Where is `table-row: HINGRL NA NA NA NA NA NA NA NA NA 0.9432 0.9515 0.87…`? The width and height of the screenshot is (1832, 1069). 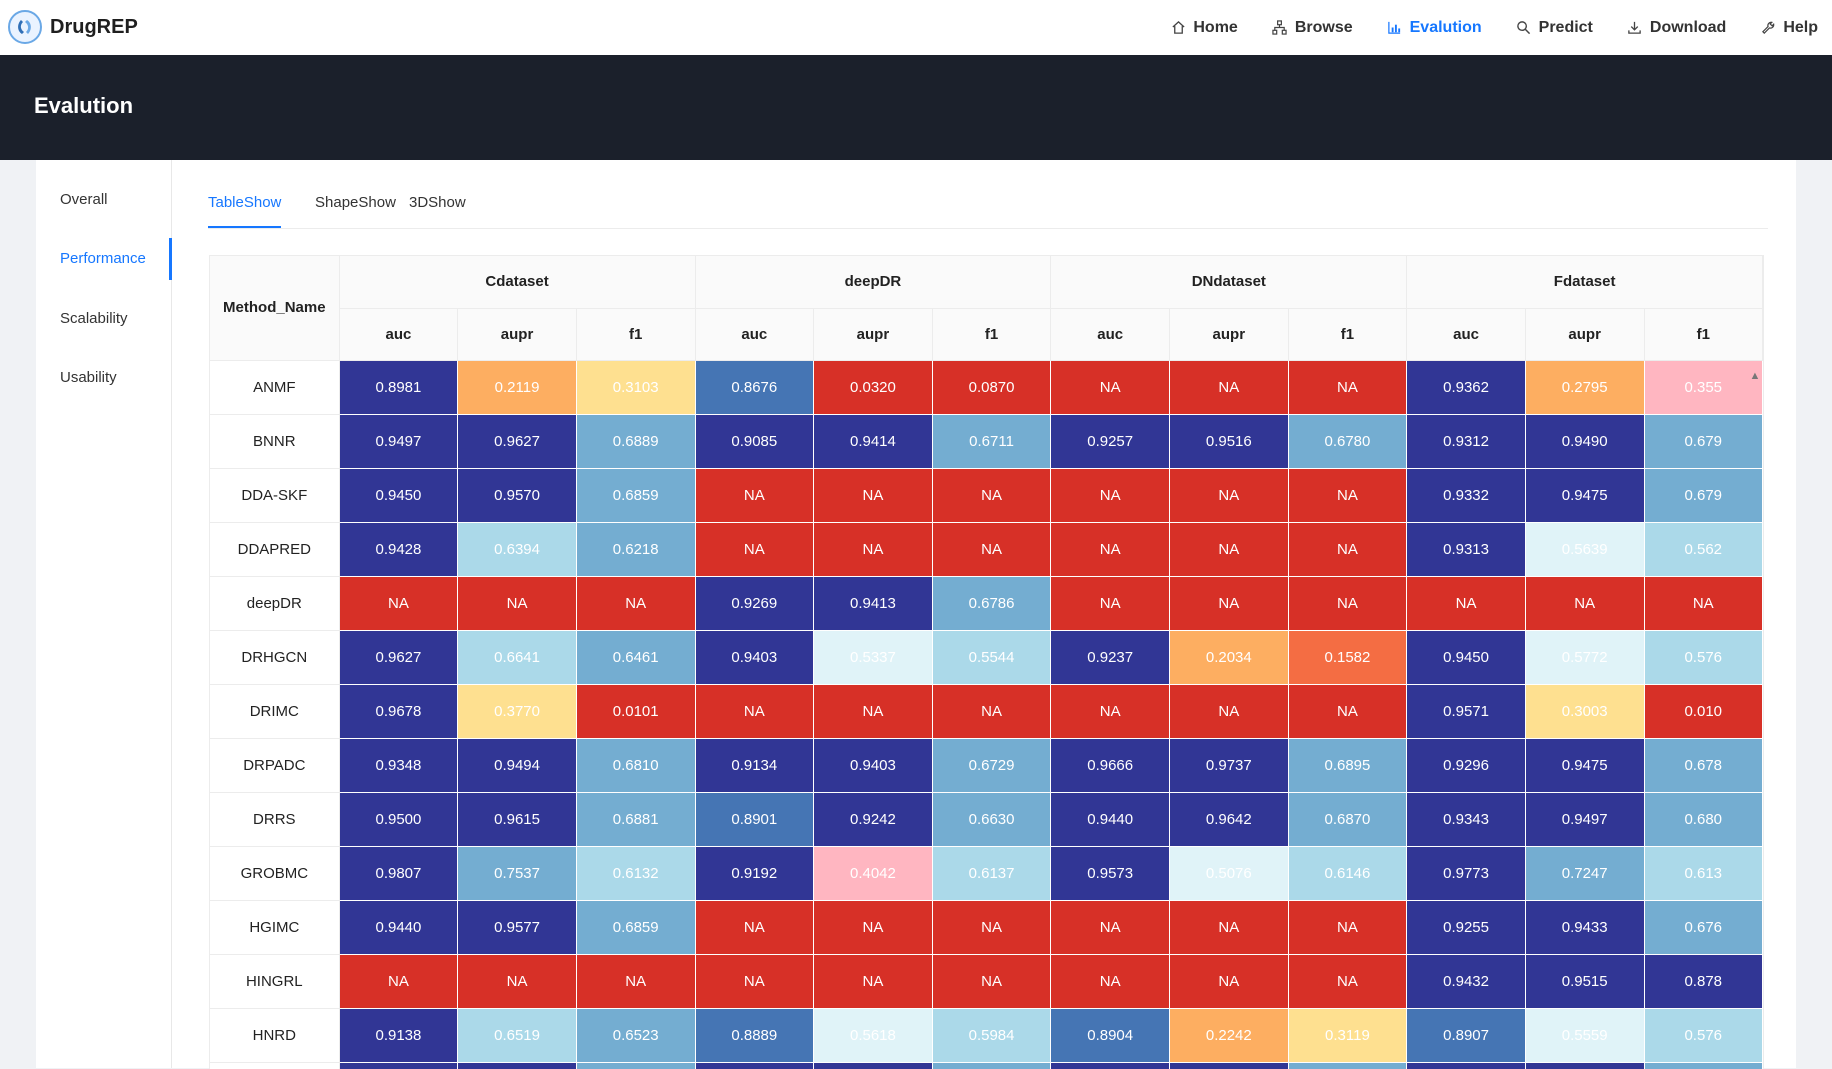 table-row: HINGRL NA NA NA NA NA NA NA NA NA 0.9432 0.9515 0.87… is located at coordinates (986, 981).